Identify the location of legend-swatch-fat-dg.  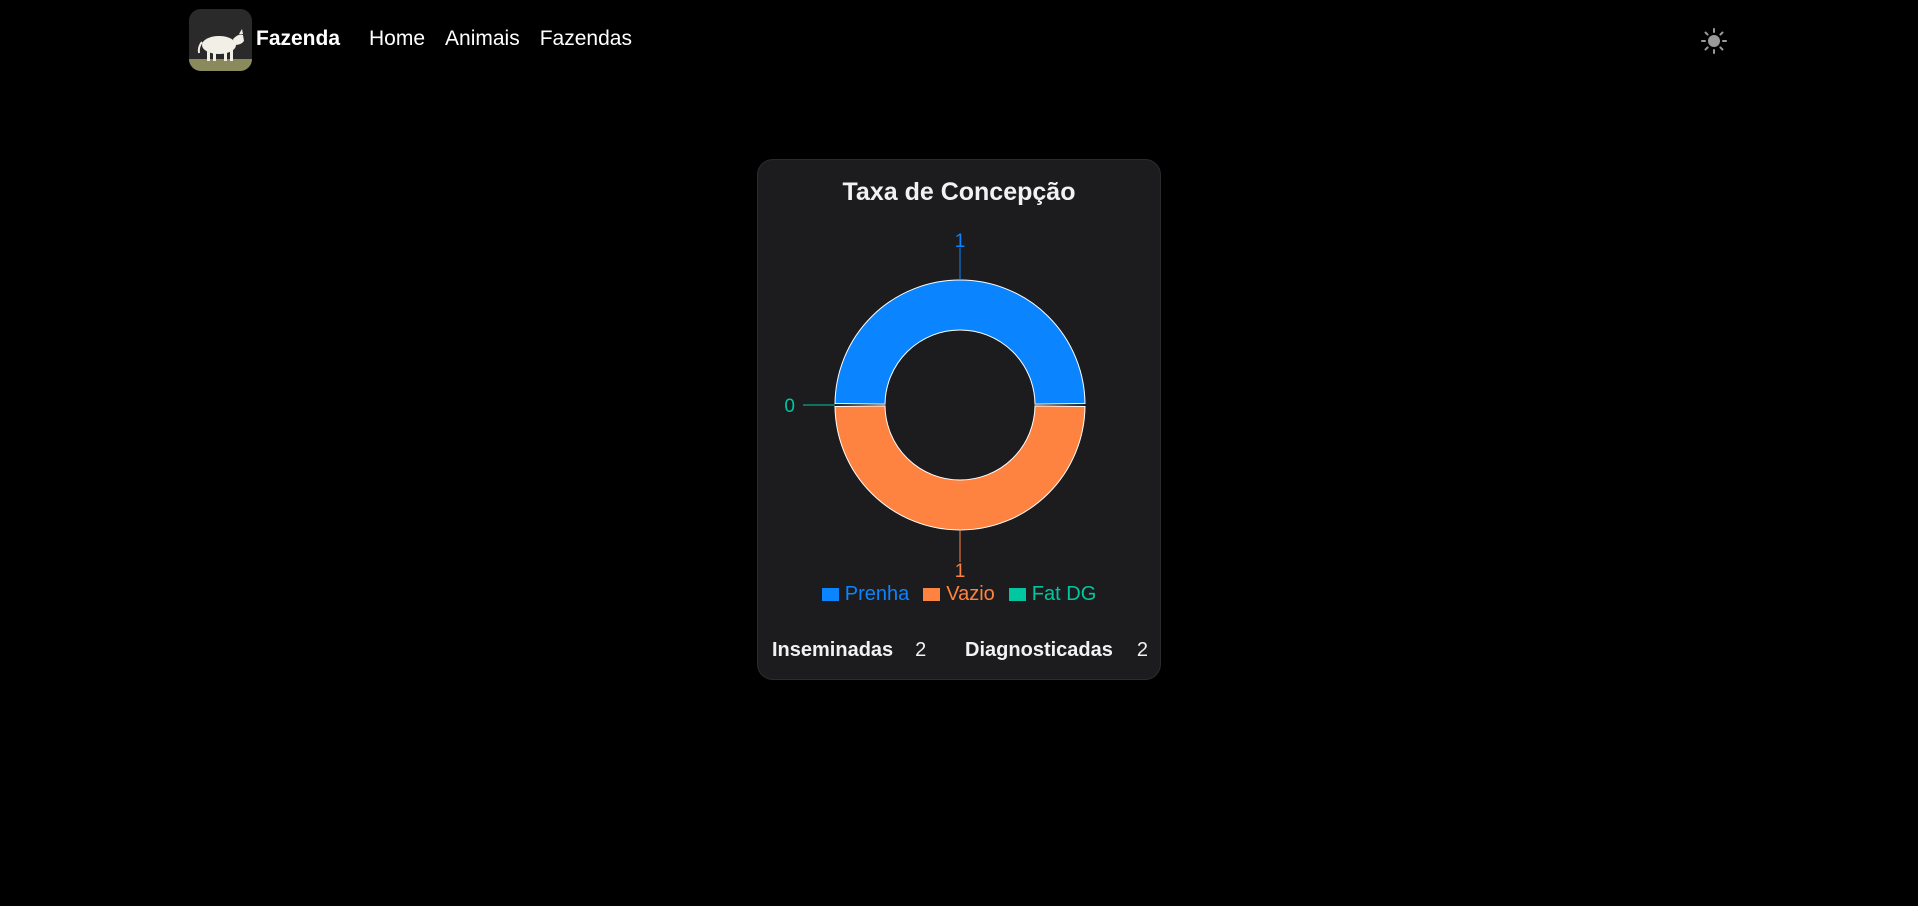
(1017, 594).